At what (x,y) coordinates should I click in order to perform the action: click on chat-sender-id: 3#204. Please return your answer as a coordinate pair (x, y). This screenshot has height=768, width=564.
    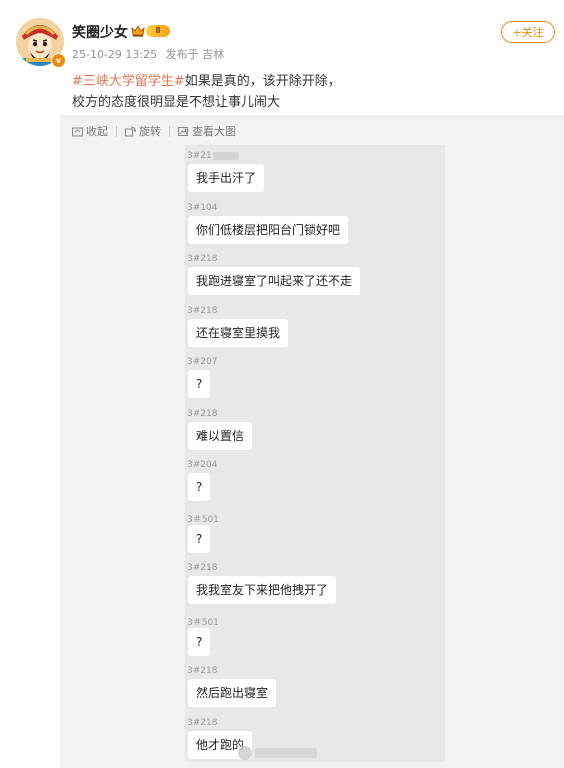
    Looking at the image, I should click on (202, 465).